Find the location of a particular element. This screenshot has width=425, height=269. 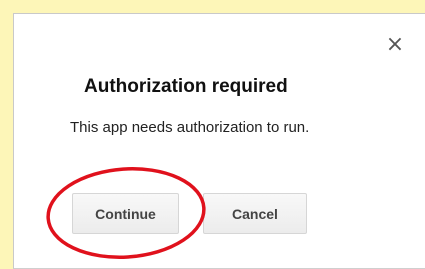

cancel-button-label: Cancel is located at coordinates (255, 213).